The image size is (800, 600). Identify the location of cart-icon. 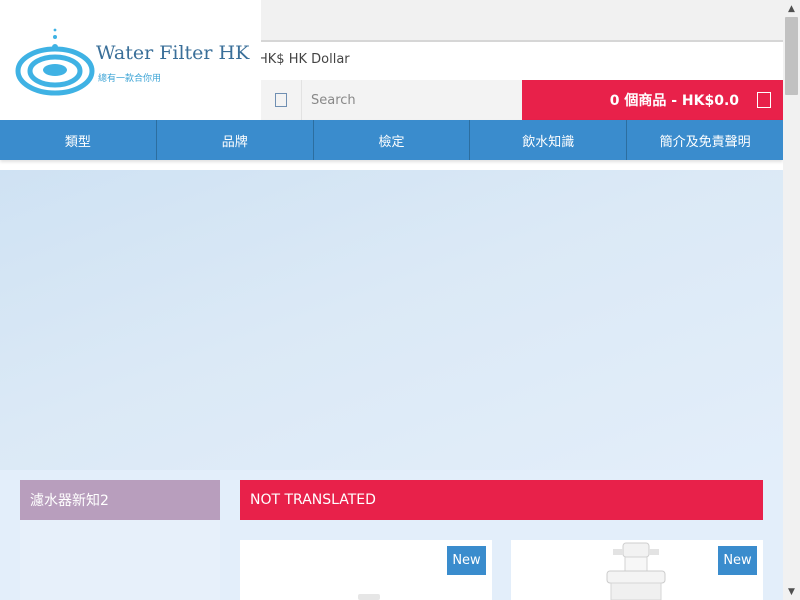
(764, 100).